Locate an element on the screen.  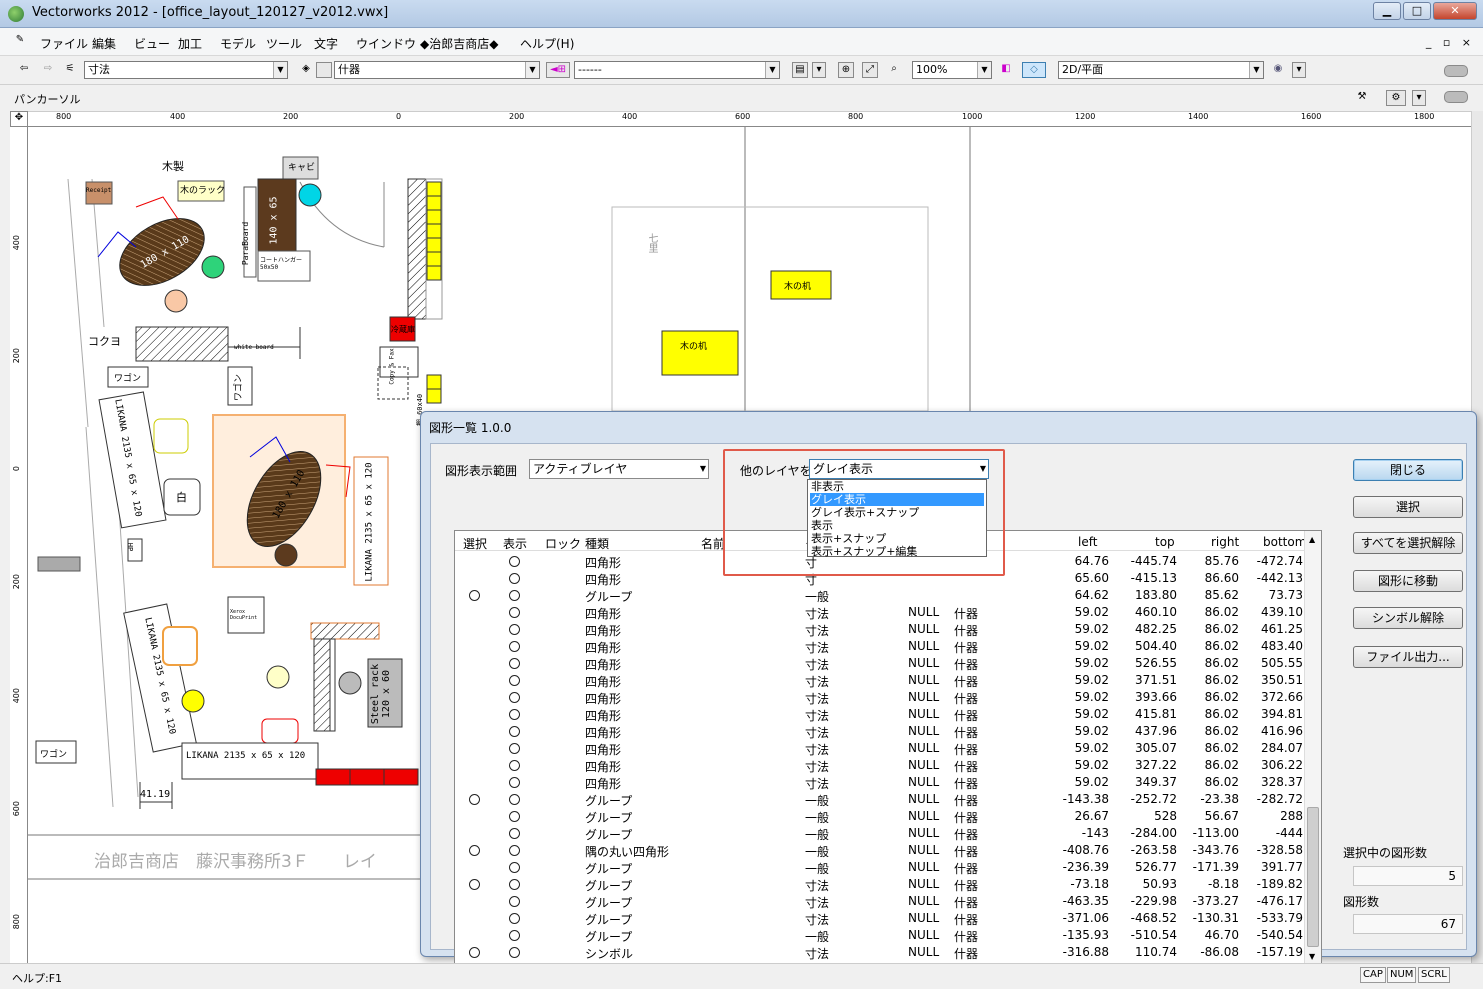
document-icon: ✎ is located at coordinates (20, 41).